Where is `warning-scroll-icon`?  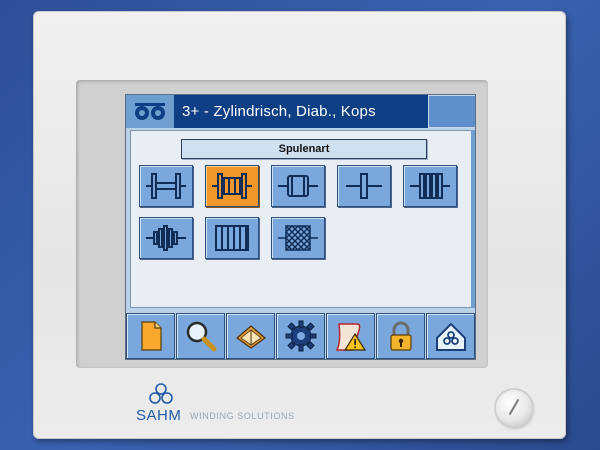 warning-scroll-icon is located at coordinates (350, 337).